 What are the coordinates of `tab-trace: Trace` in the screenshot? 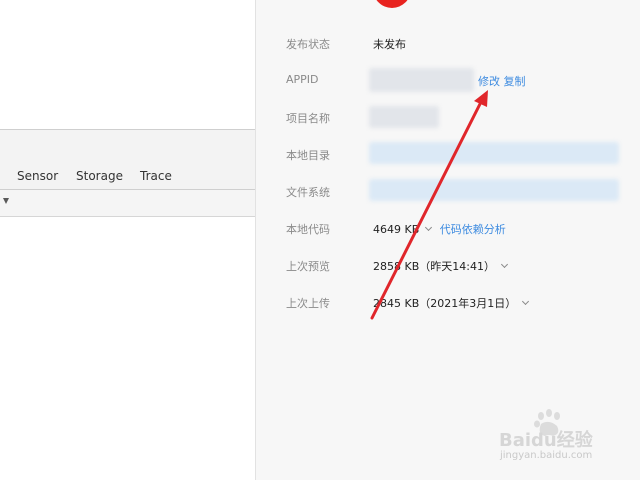 It's located at (156, 176).